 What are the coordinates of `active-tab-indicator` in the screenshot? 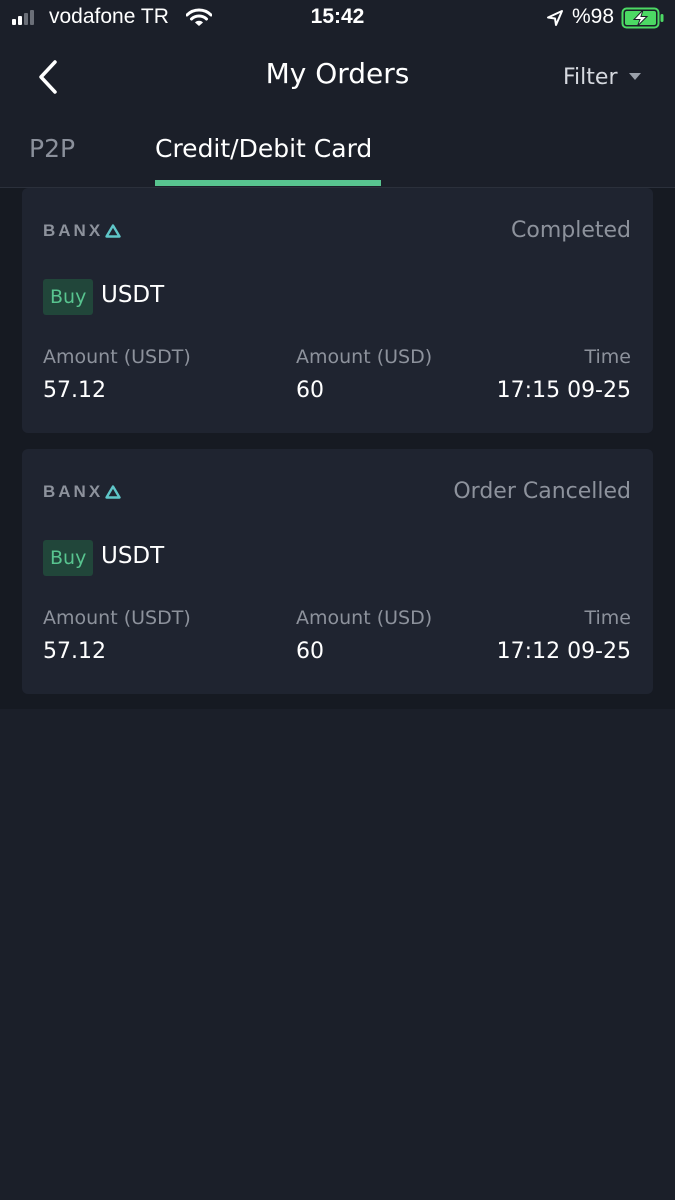 It's located at (268, 183).